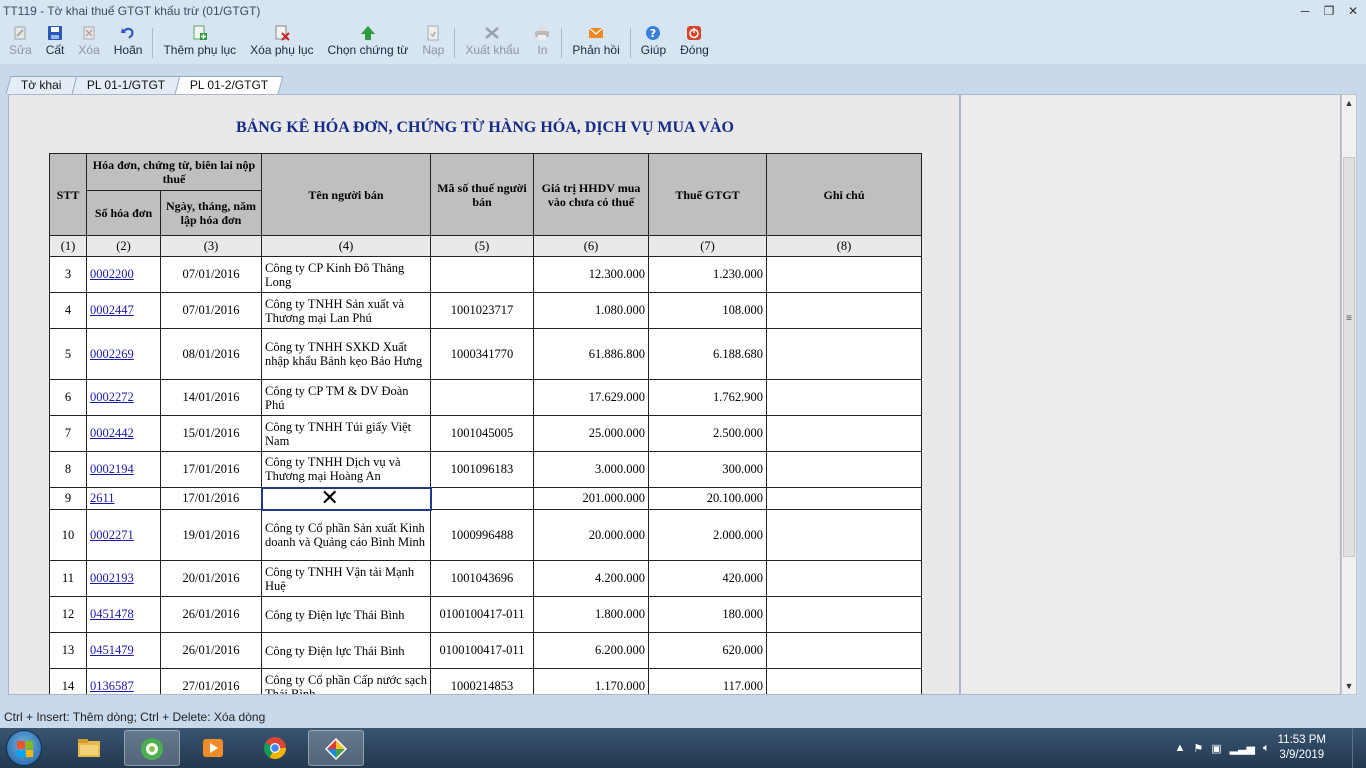 This screenshot has height=768, width=1366. Describe the element at coordinates (55, 43) in the screenshot. I see `save-button: Cất` at that location.